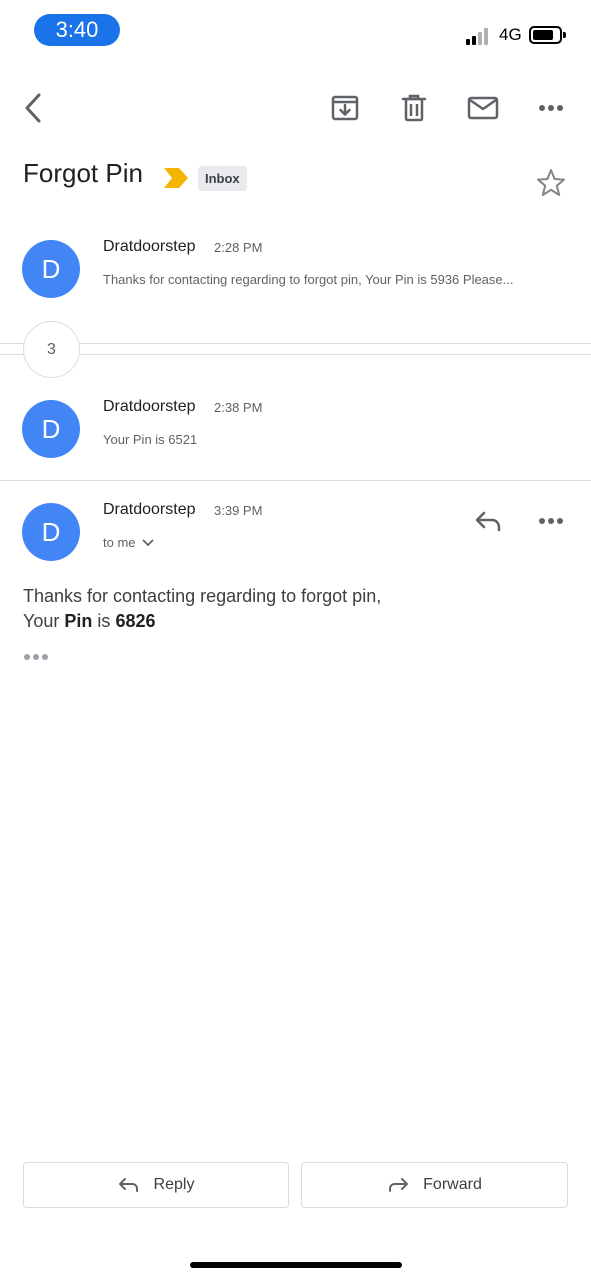  I want to click on importance-marker-icon, so click(176, 178).